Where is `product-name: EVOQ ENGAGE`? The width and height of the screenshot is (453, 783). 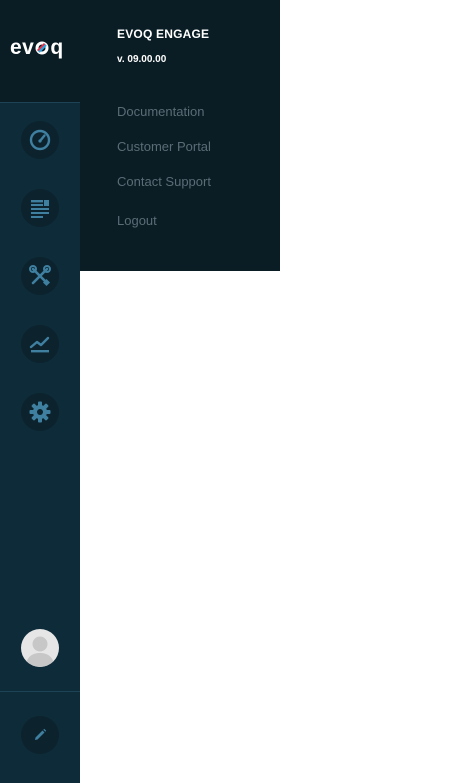 product-name: EVOQ ENGAGE is located at coordinates (163, 34).